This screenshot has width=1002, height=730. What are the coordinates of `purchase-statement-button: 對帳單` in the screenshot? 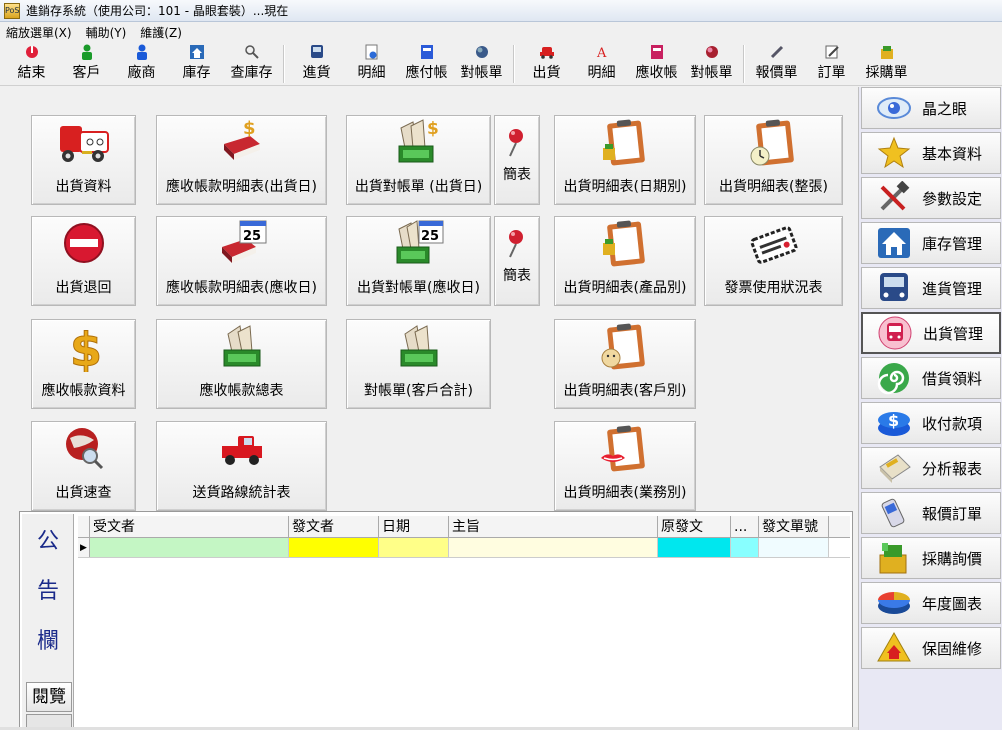 It's located at (481, 64).